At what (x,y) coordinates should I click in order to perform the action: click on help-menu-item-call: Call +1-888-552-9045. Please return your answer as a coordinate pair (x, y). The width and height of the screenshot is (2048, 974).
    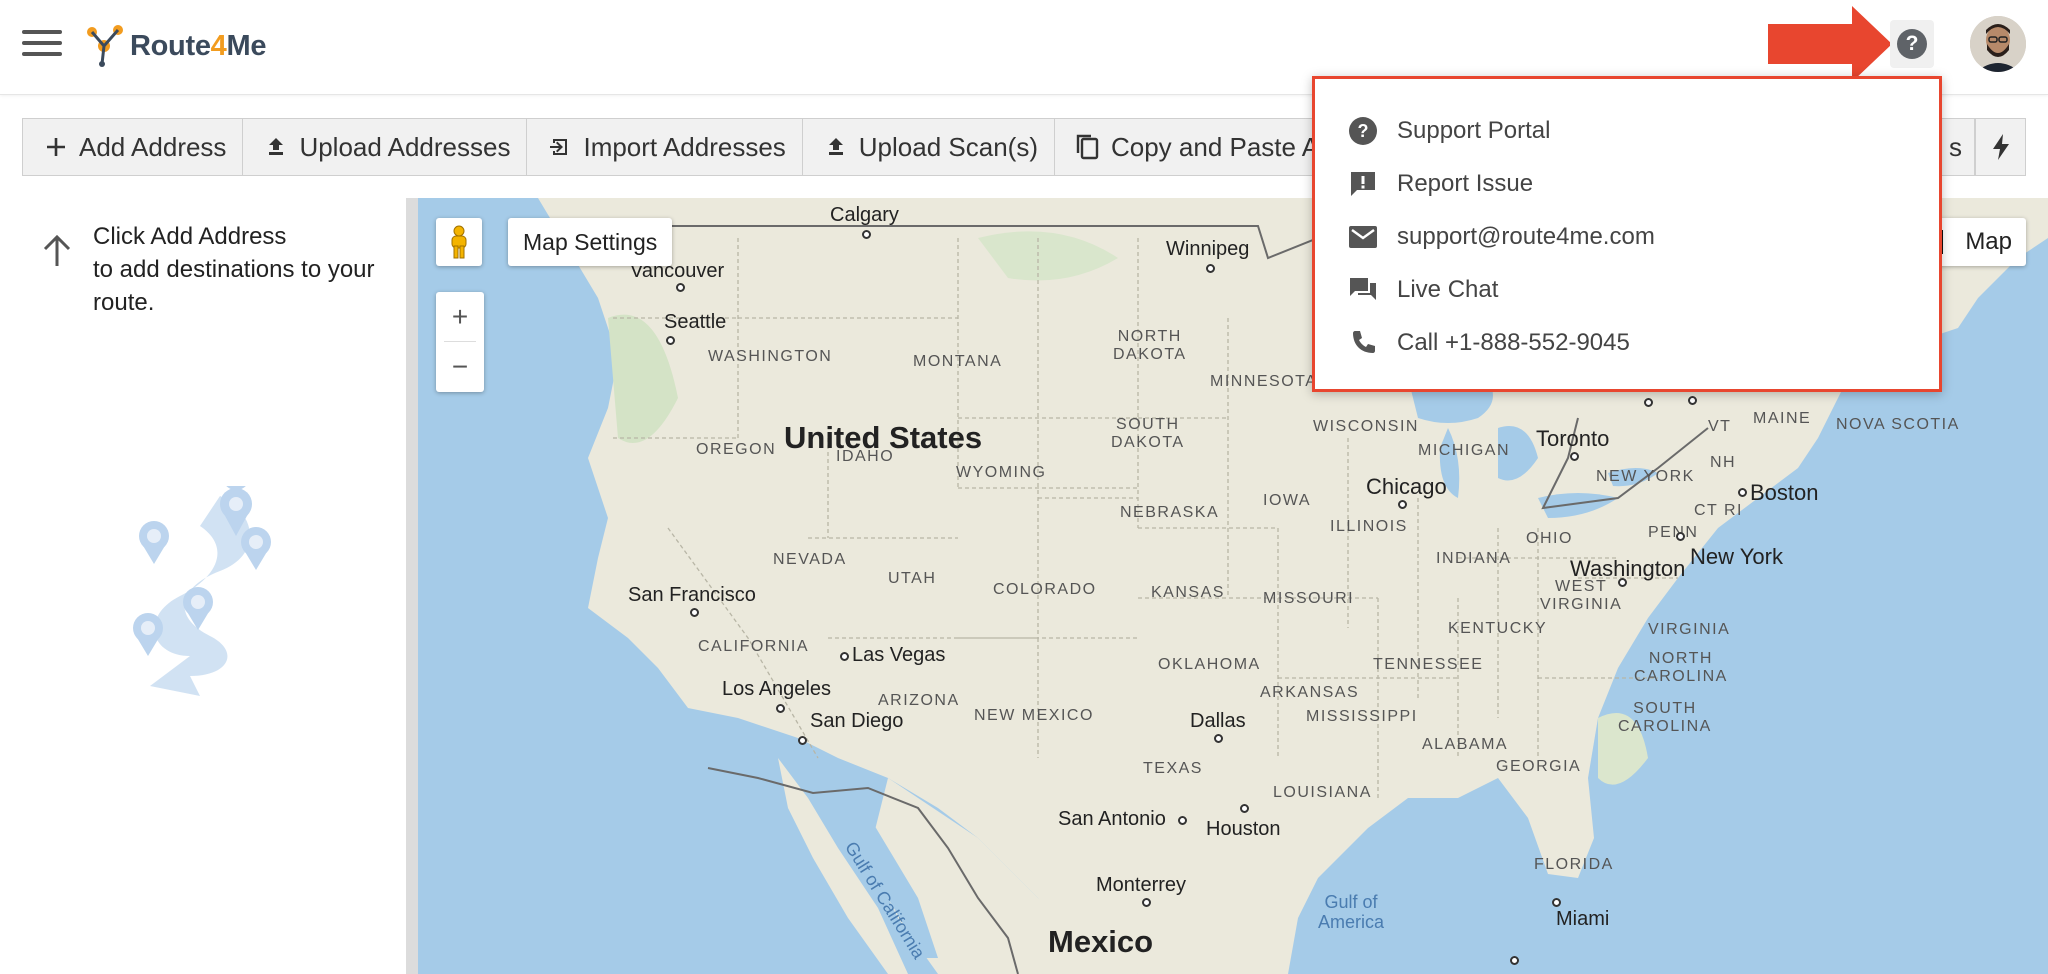
    Looking at the image, I should click on (1488, 343).